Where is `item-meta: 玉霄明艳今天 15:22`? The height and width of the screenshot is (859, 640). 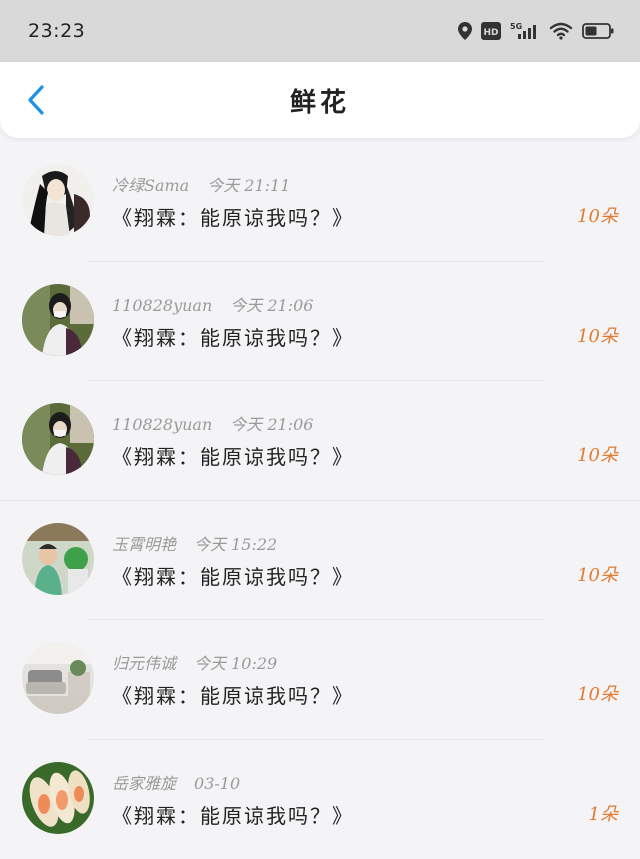
item-meta: 玉霄明艳今天 15:22 is located at coordinates (194, 543).